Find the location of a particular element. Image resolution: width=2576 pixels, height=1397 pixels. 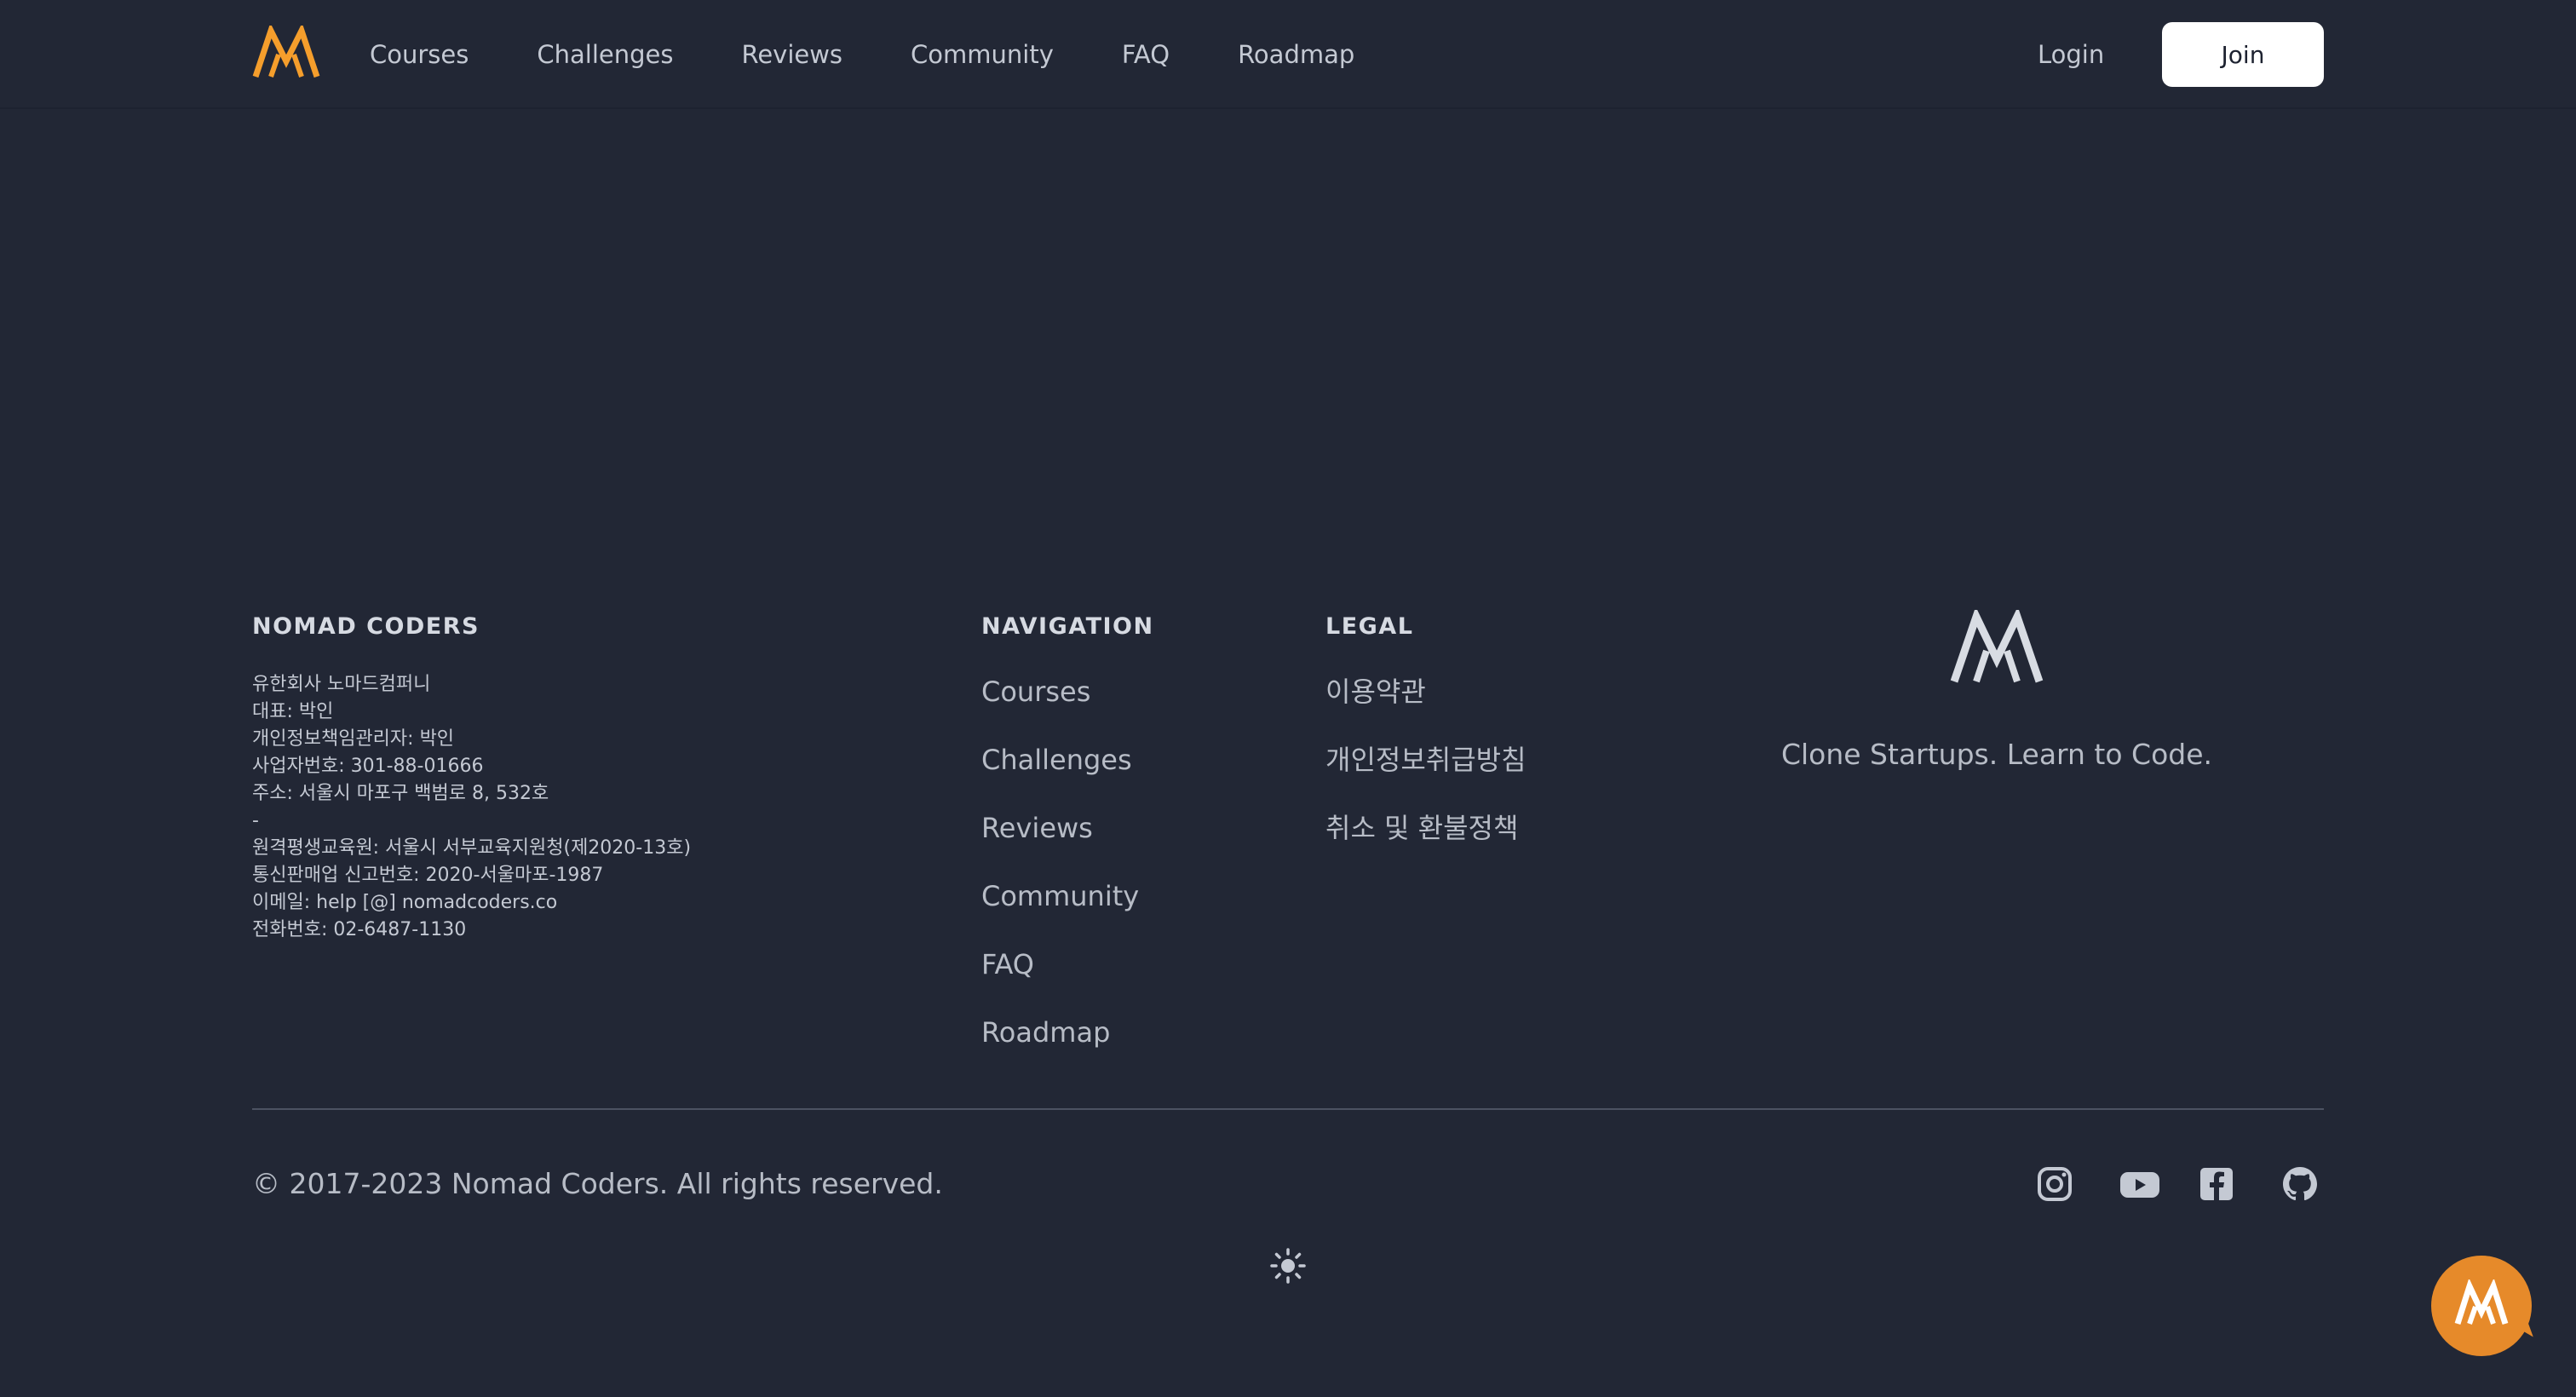

footer-link-refund-policy: 취소 및 환불정책 is located at coordinates (1426, 845).